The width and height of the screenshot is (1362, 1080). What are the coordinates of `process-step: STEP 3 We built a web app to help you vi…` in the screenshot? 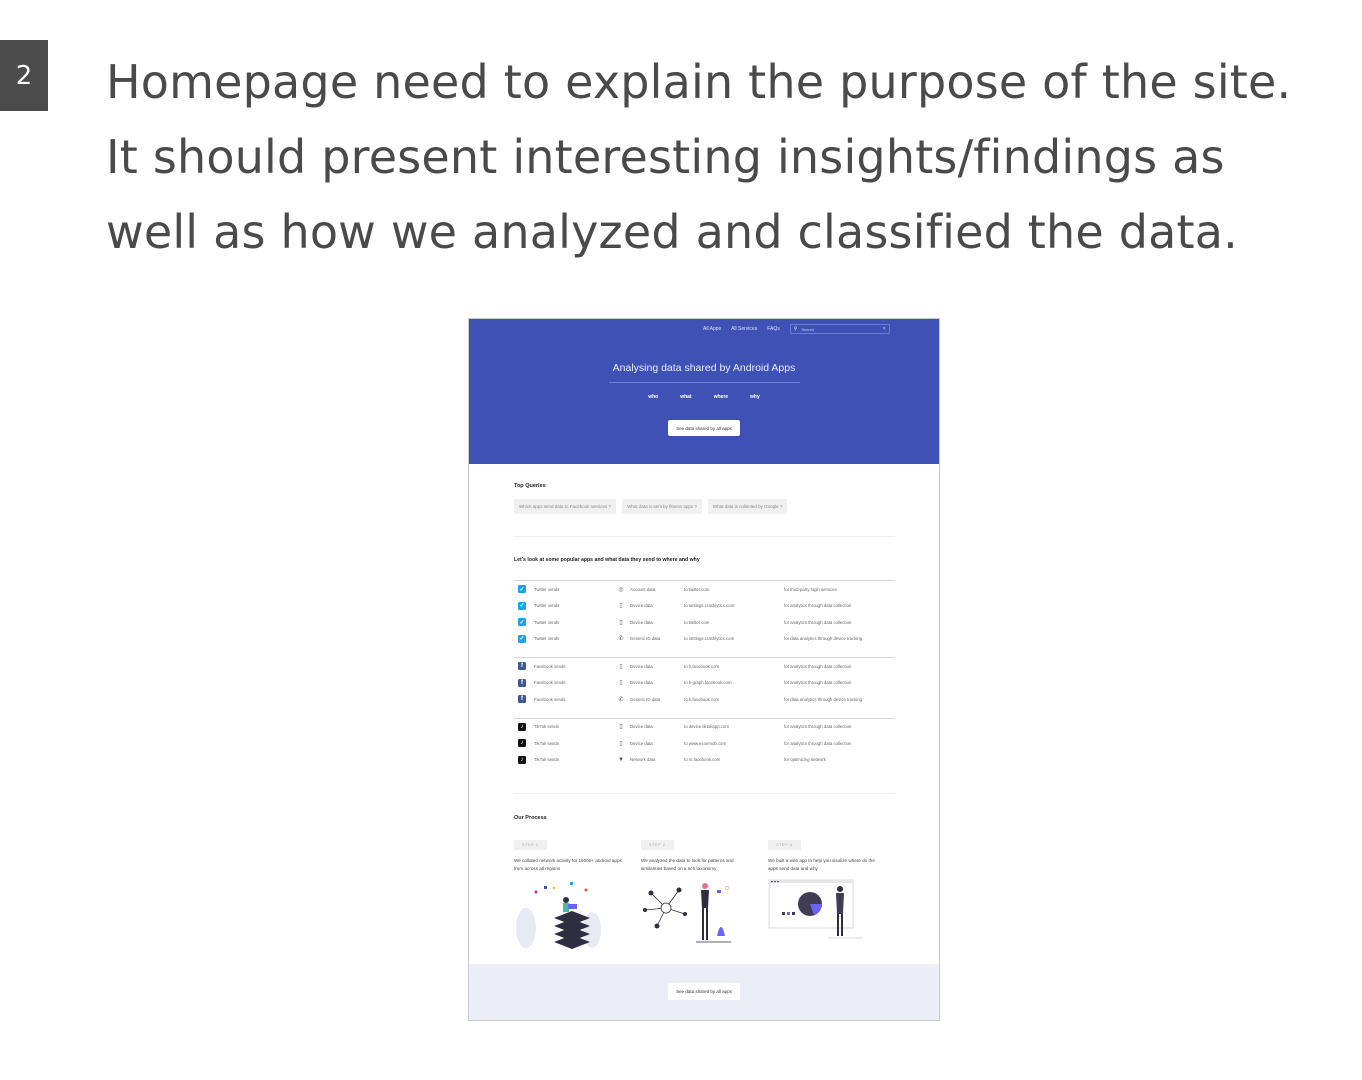 It's located at (831, 895).